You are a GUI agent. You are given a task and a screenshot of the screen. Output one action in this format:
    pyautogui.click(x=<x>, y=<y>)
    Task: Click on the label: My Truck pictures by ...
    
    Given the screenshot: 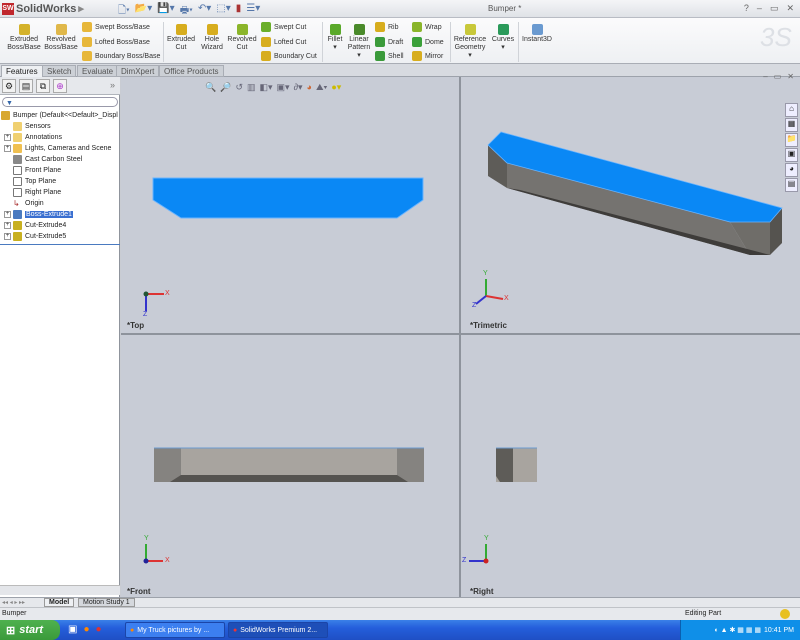 What is the action you would take?
    pyautogui.click(x=173, y=630)
    